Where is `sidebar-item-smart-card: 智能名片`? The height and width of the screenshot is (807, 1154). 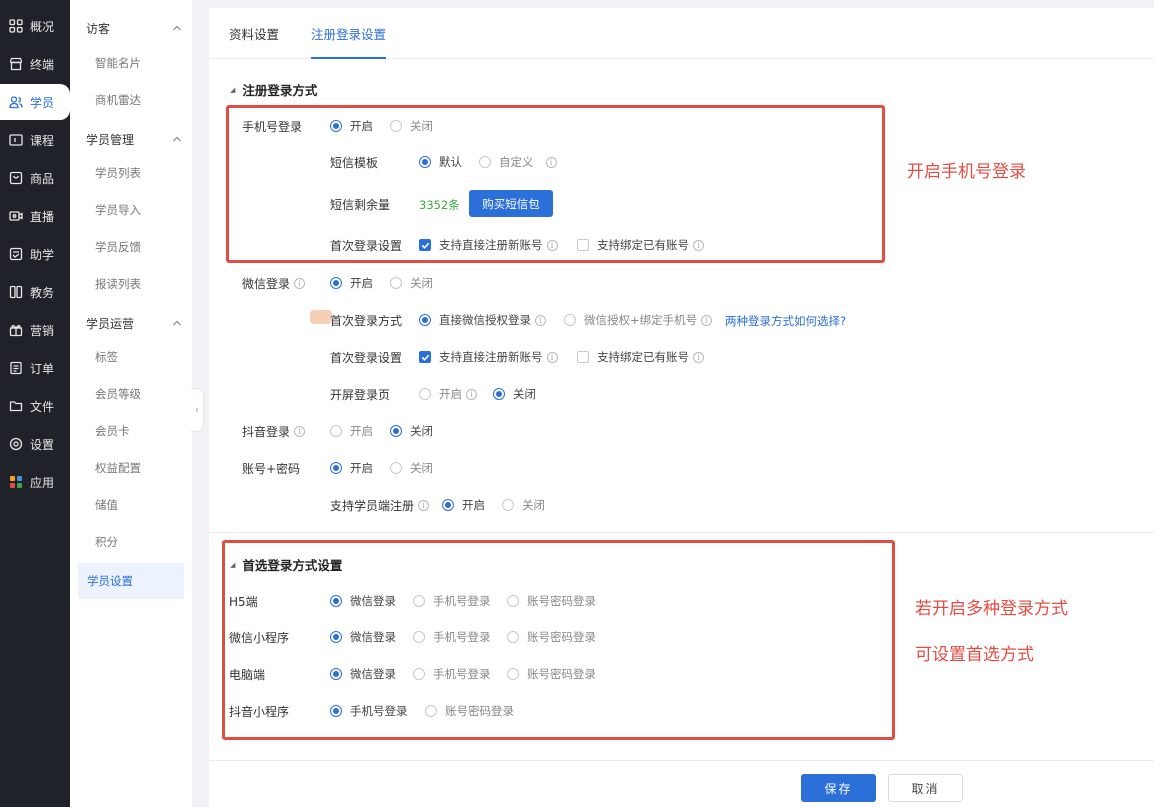 sidebar-item-smart-card: 智能名片 is located at coordinates (131, 63).